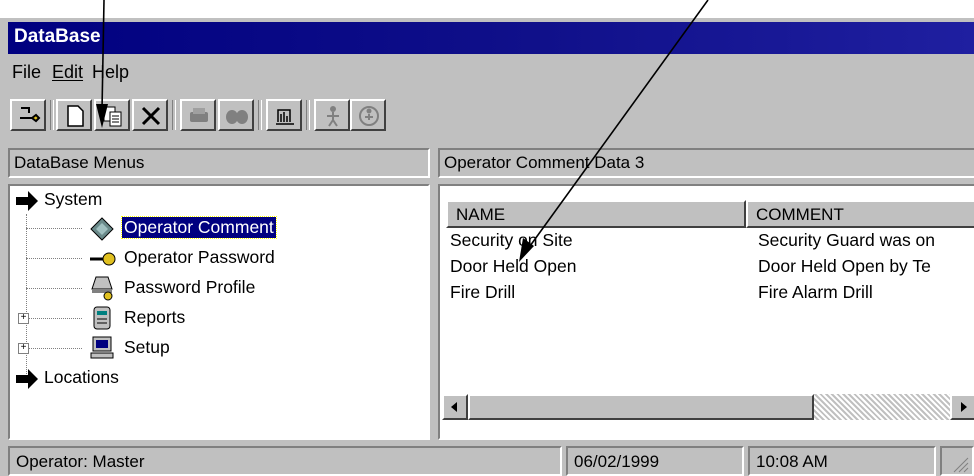 This screenshot has width=974, height=476. Describe the element at coordinates (491, 116) in the screenshot. I see `toolbar` at that location.